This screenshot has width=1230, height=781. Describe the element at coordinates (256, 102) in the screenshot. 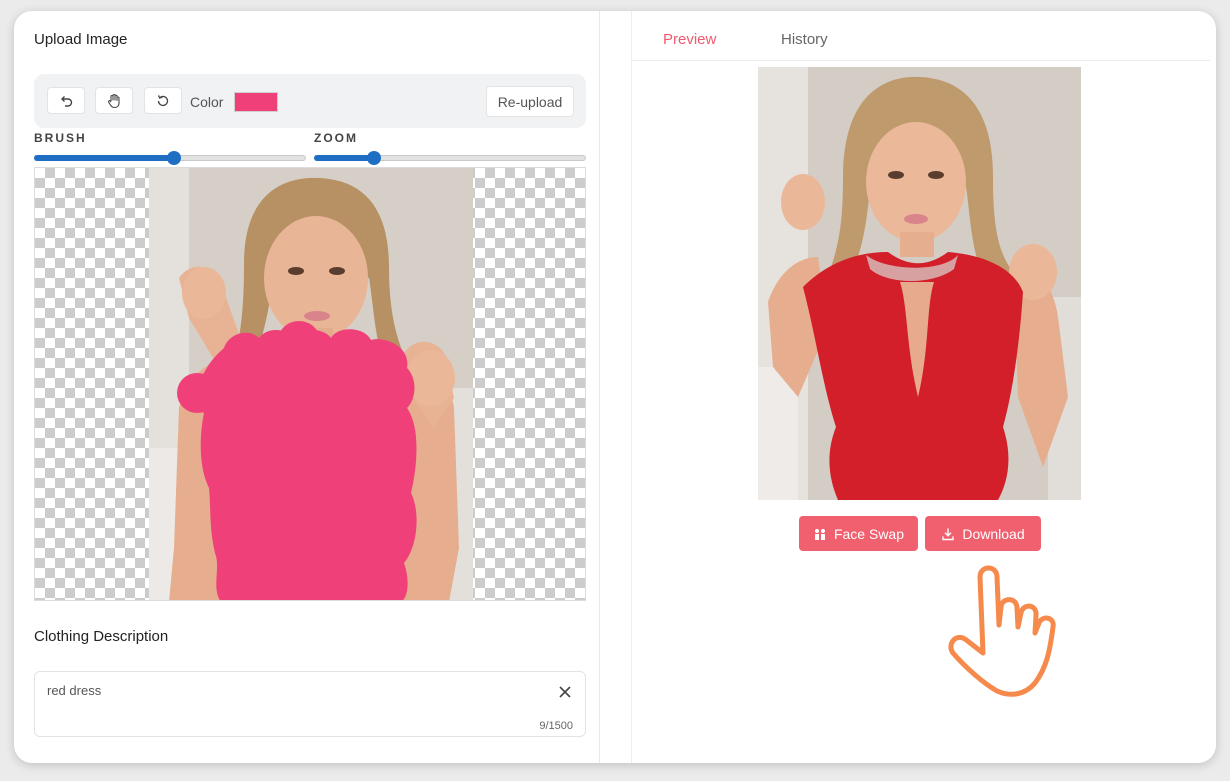

I see `color-swatch` at that location.